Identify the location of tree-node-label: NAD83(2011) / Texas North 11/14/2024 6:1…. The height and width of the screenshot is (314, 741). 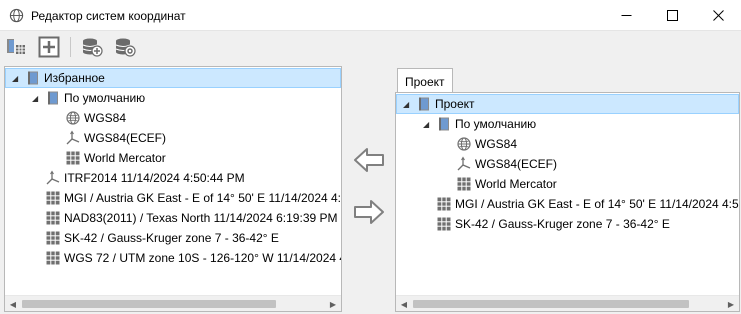
(201, 218).